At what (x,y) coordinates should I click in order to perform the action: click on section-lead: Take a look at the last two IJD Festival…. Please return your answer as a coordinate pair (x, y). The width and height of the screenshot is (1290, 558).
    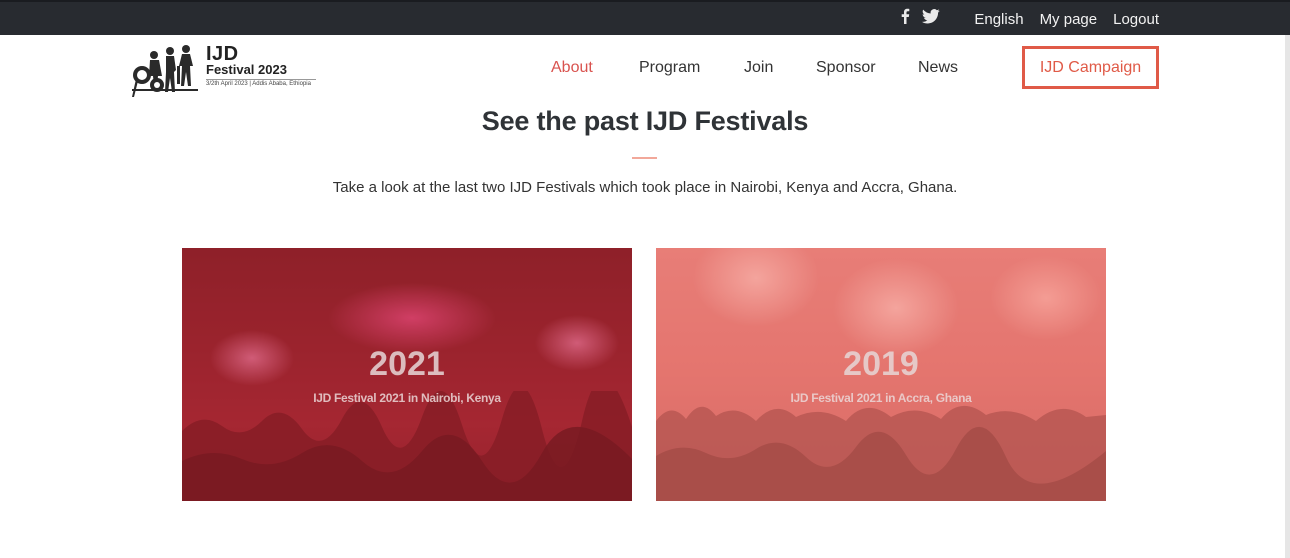
    Looking at the image, I should click on (645, 187).